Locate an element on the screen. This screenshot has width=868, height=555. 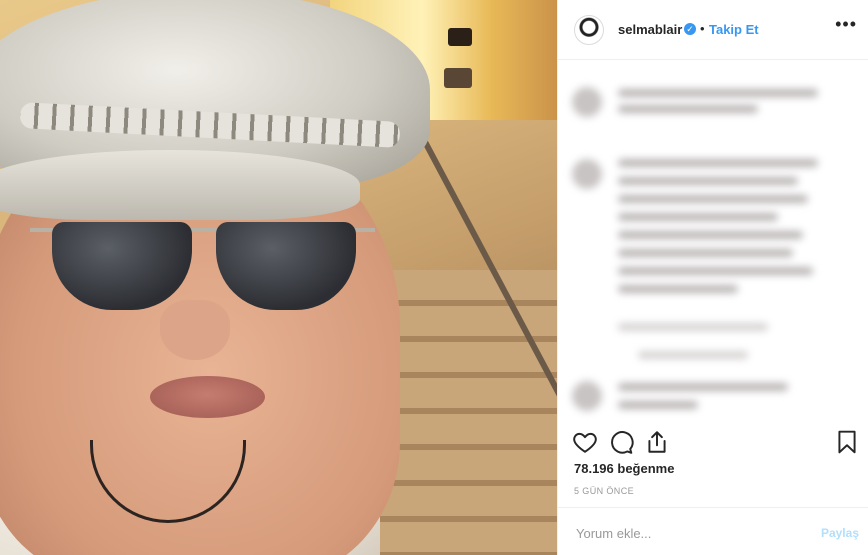
post-timestamp: 5 GÜN ÖNCE is located at coordinates (604, 491).